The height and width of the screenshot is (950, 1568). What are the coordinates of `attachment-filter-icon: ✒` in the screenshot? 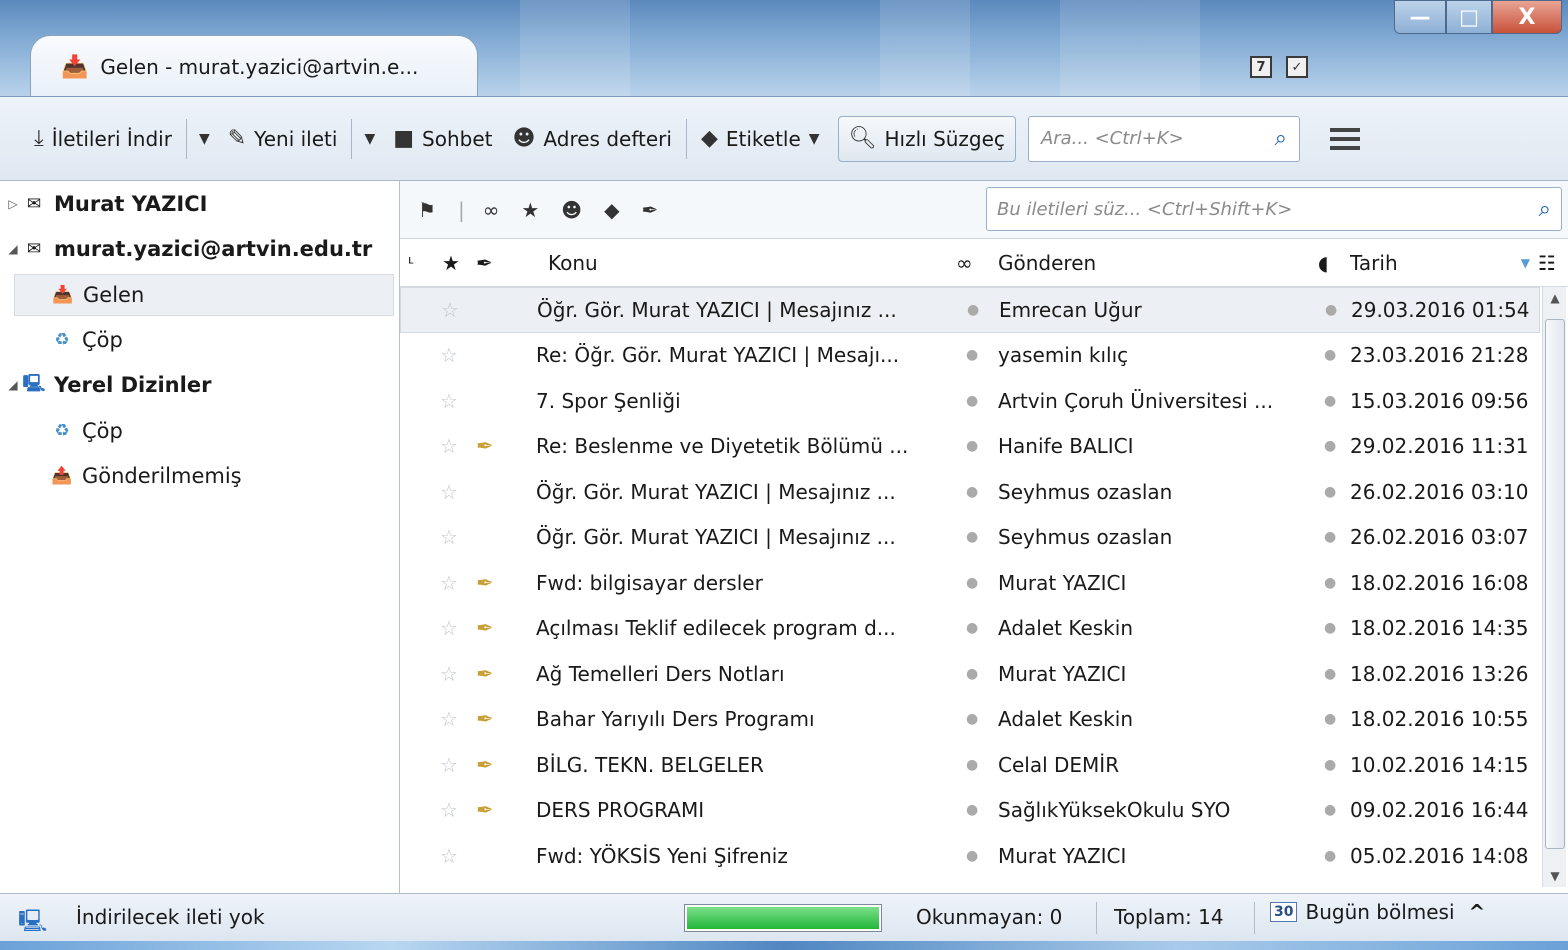 It's located at (650, 210).